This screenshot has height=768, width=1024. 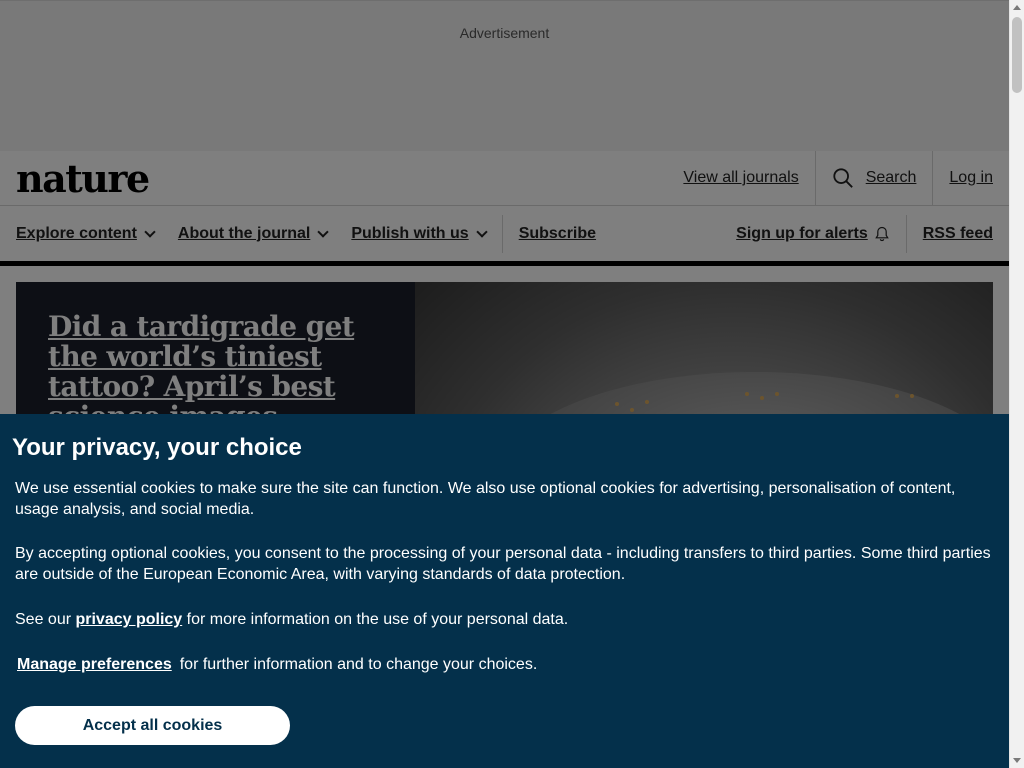 What do you see at coordinates (94, 665) in the screenshot?
I see `manage-preferences-button: Manage preferences` at bounding box center [94, 665].